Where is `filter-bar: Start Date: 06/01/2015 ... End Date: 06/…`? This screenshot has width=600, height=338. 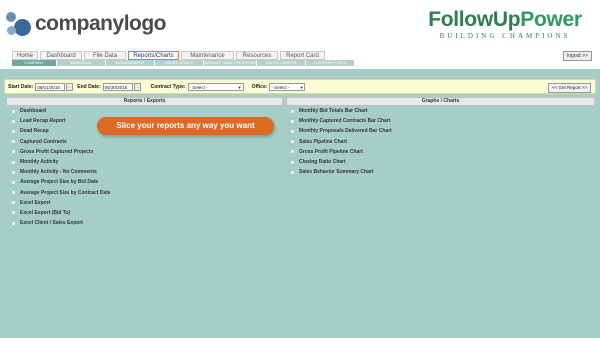
filter-bar: Start Date: 06/01/2015 ... End Date: 06/… is located at coordinates (300, 86).